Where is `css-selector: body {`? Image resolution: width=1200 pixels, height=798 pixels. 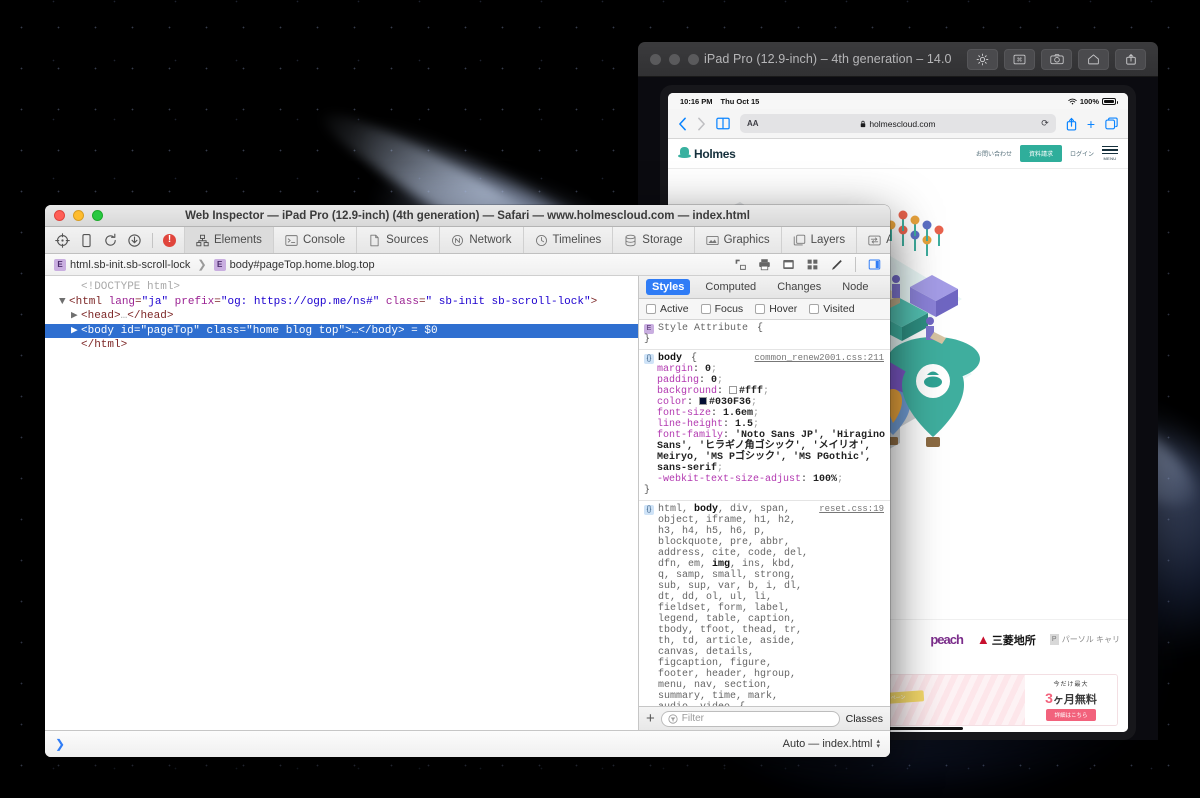
css-selector: body { is located at coordinates (703, 358).